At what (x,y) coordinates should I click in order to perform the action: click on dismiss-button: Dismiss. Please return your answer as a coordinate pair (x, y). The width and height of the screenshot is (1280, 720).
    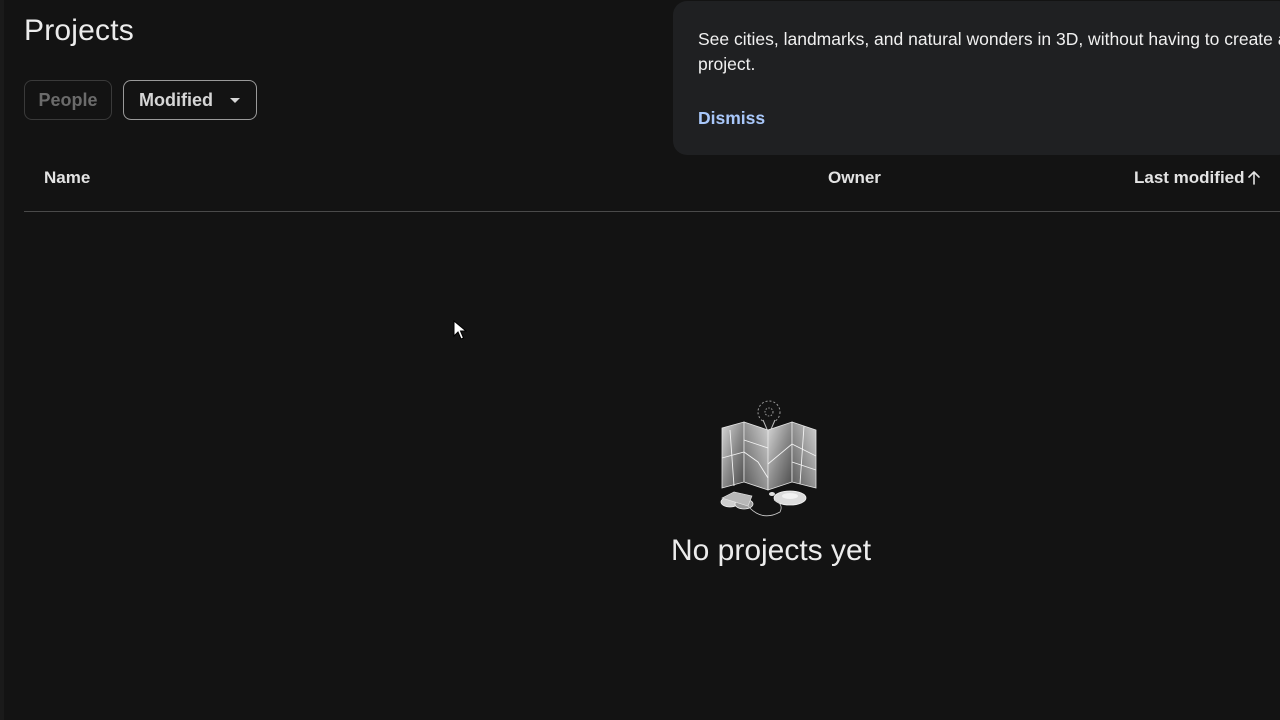
    Looking at the image, I should click on (731, 118).